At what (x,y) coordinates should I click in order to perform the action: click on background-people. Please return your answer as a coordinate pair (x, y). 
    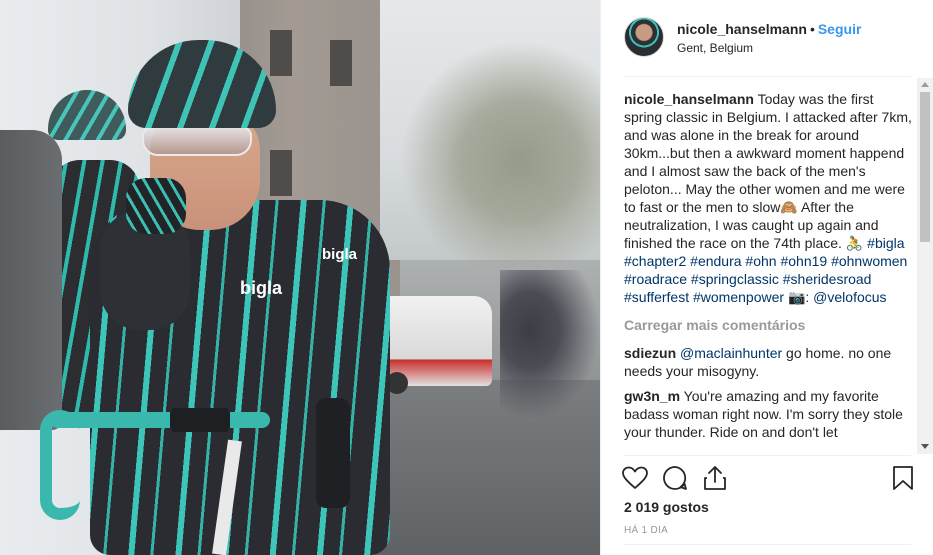
    Looking at the image, I should click on (550, 345).